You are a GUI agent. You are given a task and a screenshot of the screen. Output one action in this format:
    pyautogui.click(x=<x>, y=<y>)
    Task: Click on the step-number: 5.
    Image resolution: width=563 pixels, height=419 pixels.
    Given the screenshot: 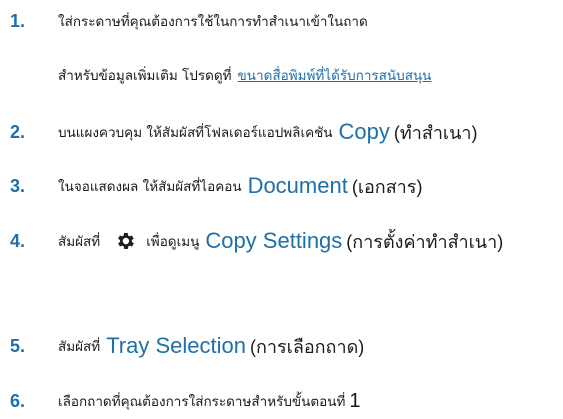 What is the action you would take?
    pyautogui.click(x=18, y=346)
    